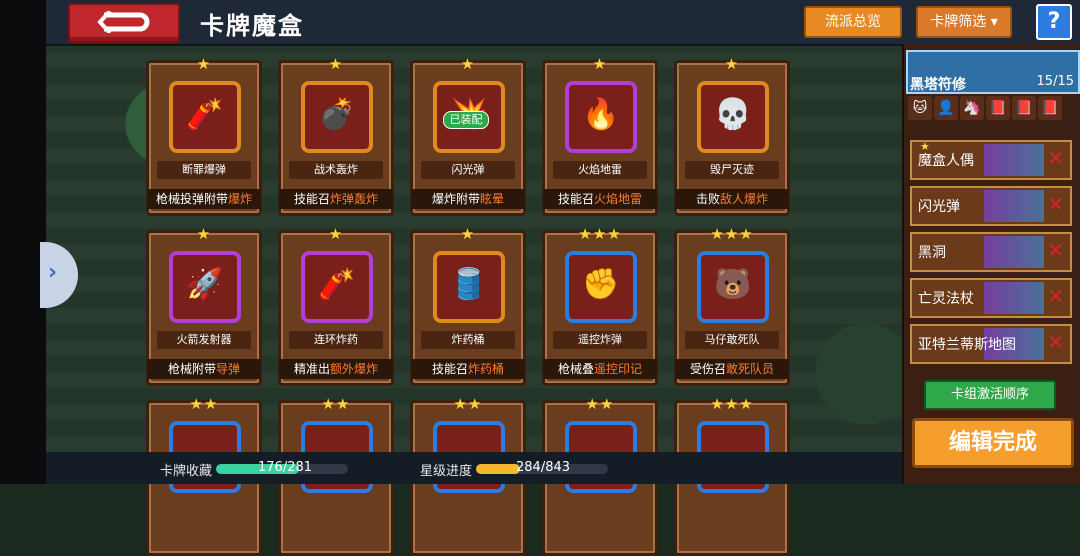 The image size is (1080, 556). Describe the element at coordinates (474, 468) in the screenshot. I see `progress-footer: 卡牌收藏 176/281 星级进度 284/843` at that location.